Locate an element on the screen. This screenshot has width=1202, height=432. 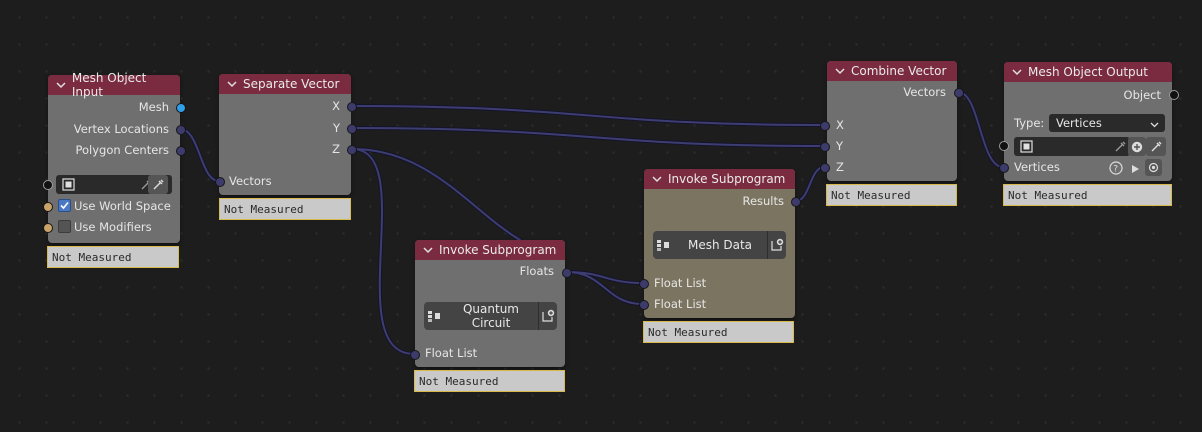
object-picker-field is located at coordinates (1072, 146).